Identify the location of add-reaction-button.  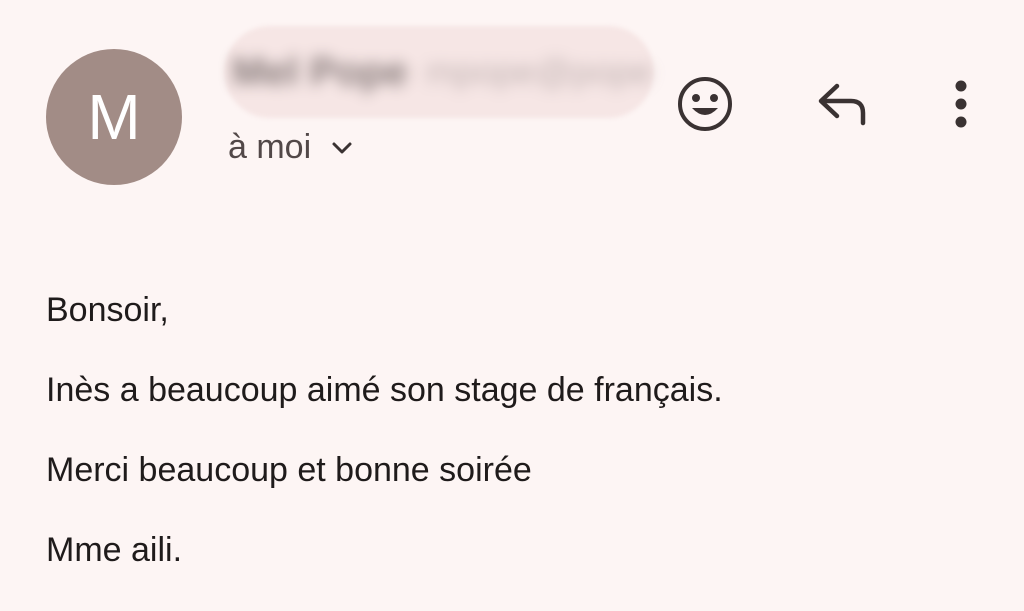
(705, 106).